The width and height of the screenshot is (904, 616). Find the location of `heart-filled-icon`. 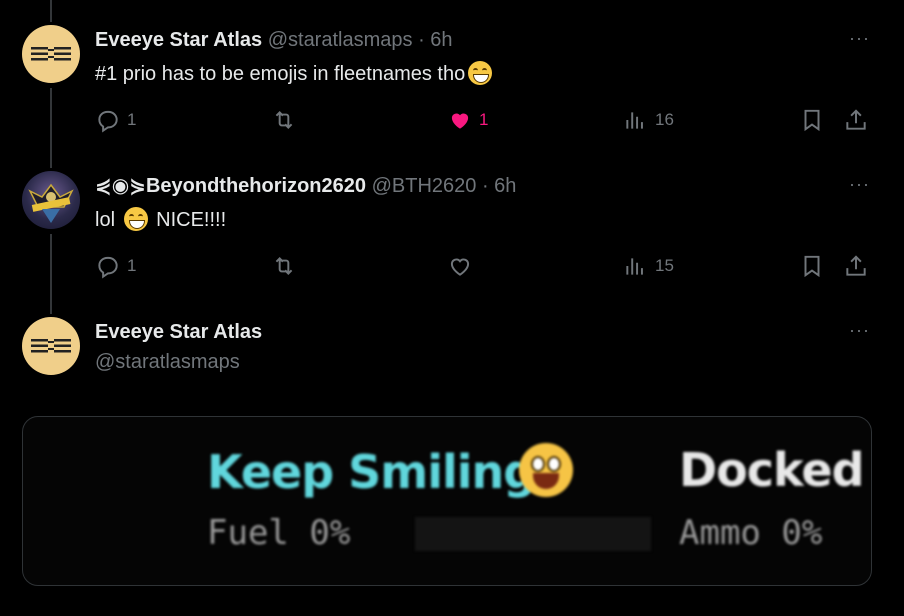

heart-filled-icon is located at coordinates (460, 121).